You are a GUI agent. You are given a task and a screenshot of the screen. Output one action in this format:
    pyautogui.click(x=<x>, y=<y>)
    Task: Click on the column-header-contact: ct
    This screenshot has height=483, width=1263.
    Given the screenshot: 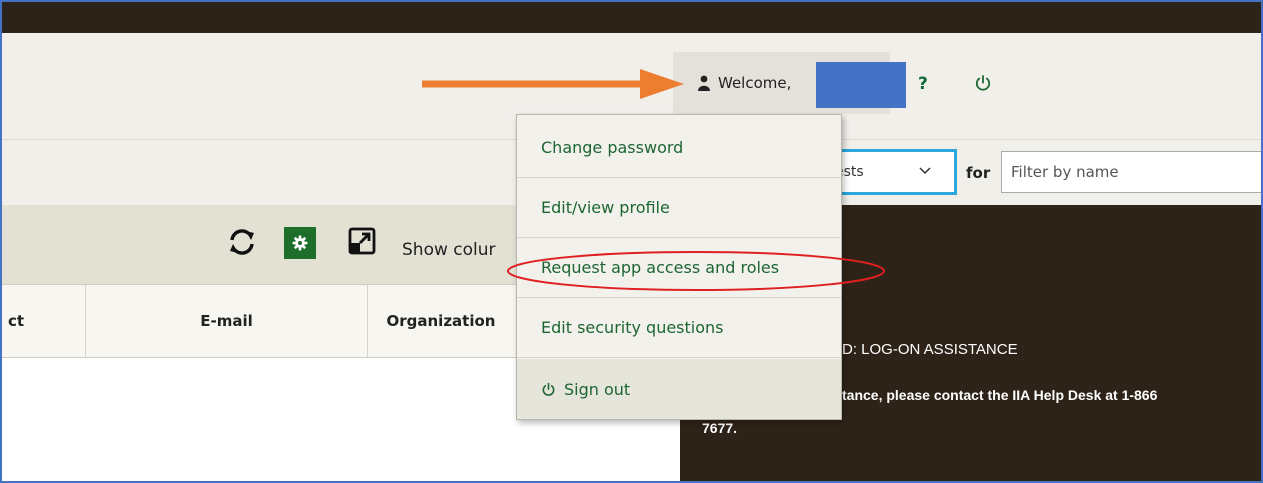 What is the action you would take?
    pyautogui.click(x=44, y=321)
    